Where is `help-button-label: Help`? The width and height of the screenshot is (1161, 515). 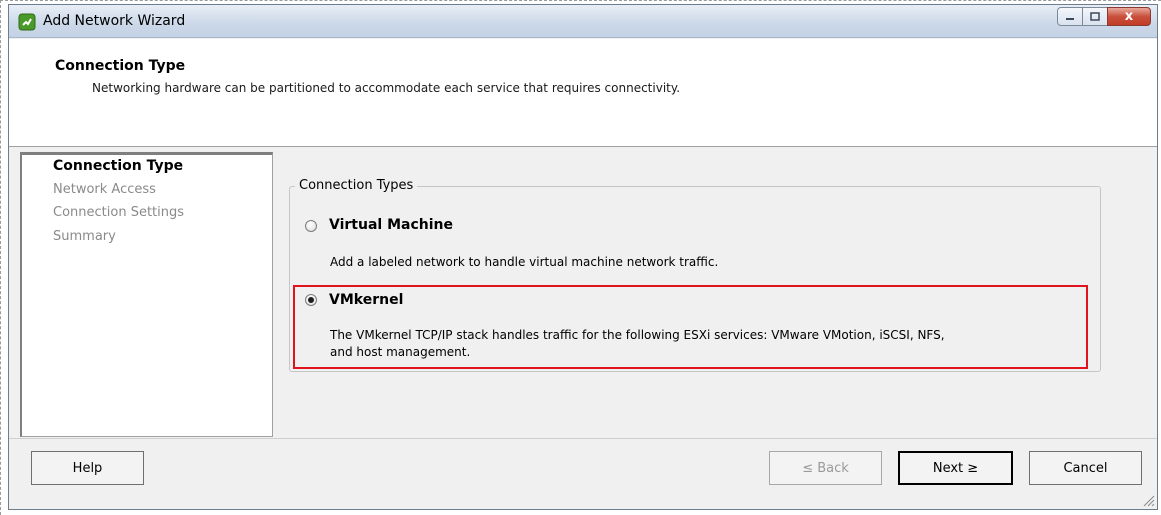
help-button-label: Help is located at coordinates (87, 468).